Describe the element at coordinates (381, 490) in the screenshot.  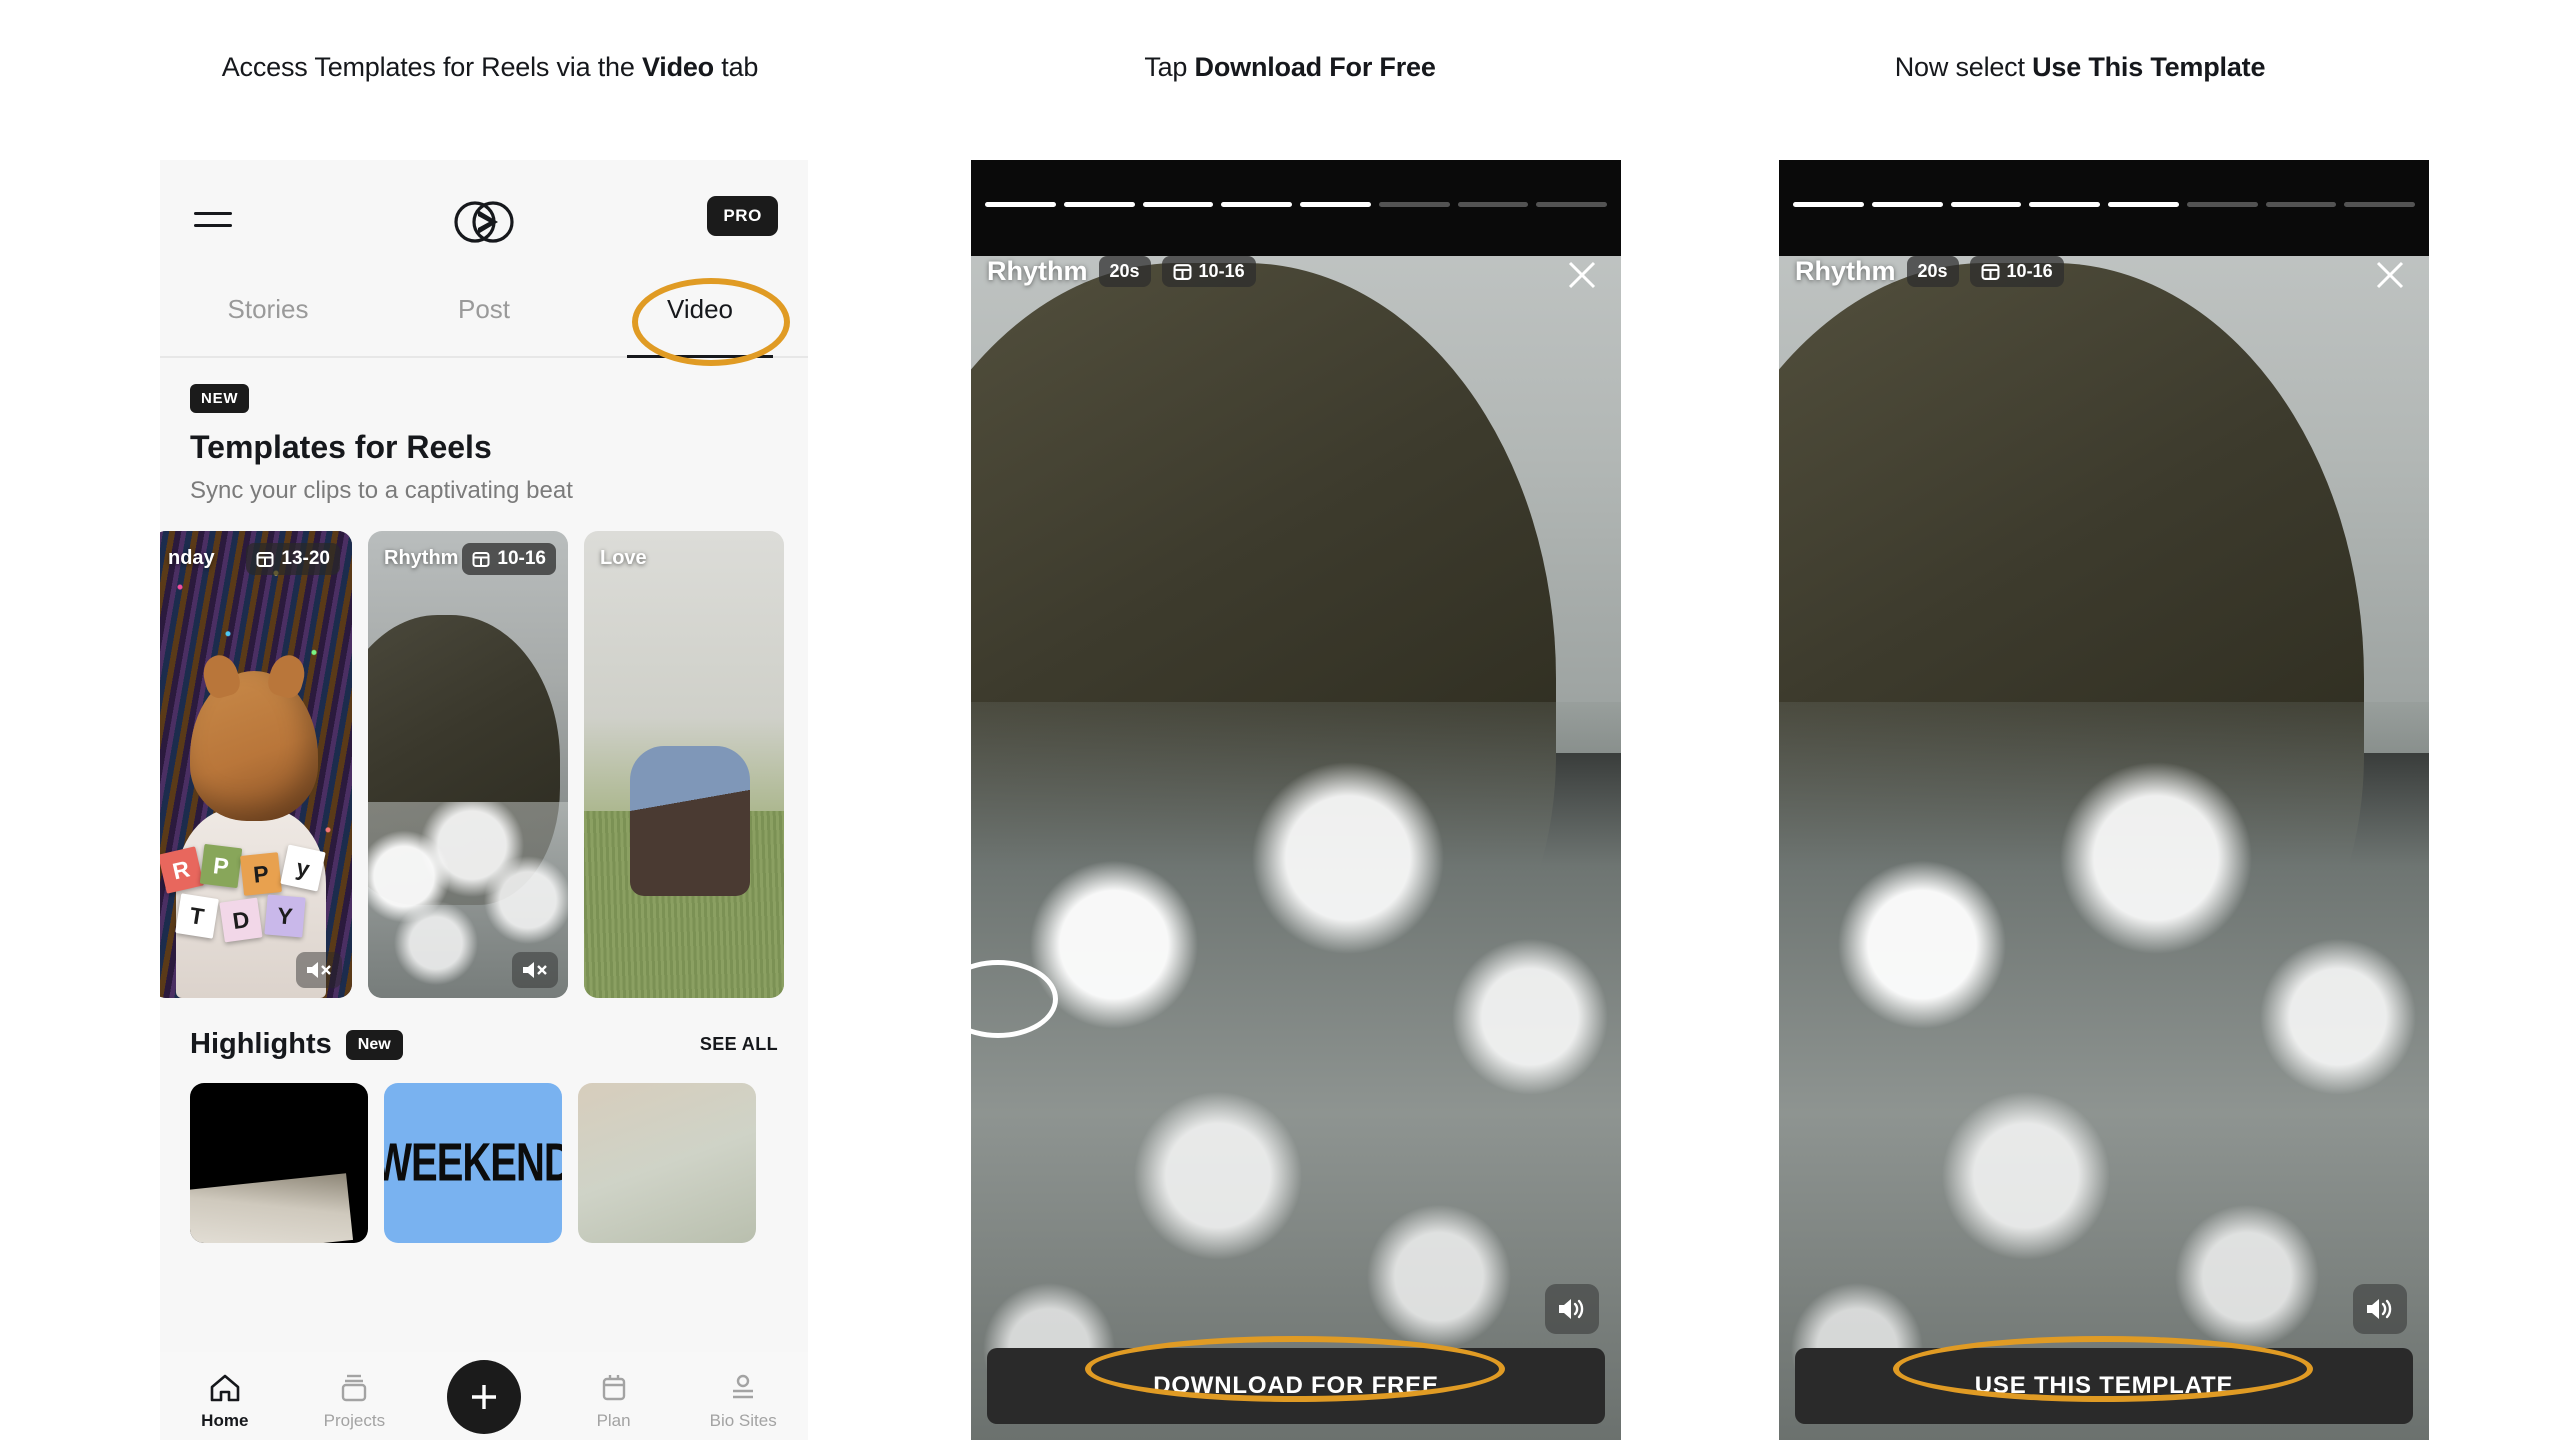
I see `promo-subtitle: Sync your clips to a captivating beat` at that location.